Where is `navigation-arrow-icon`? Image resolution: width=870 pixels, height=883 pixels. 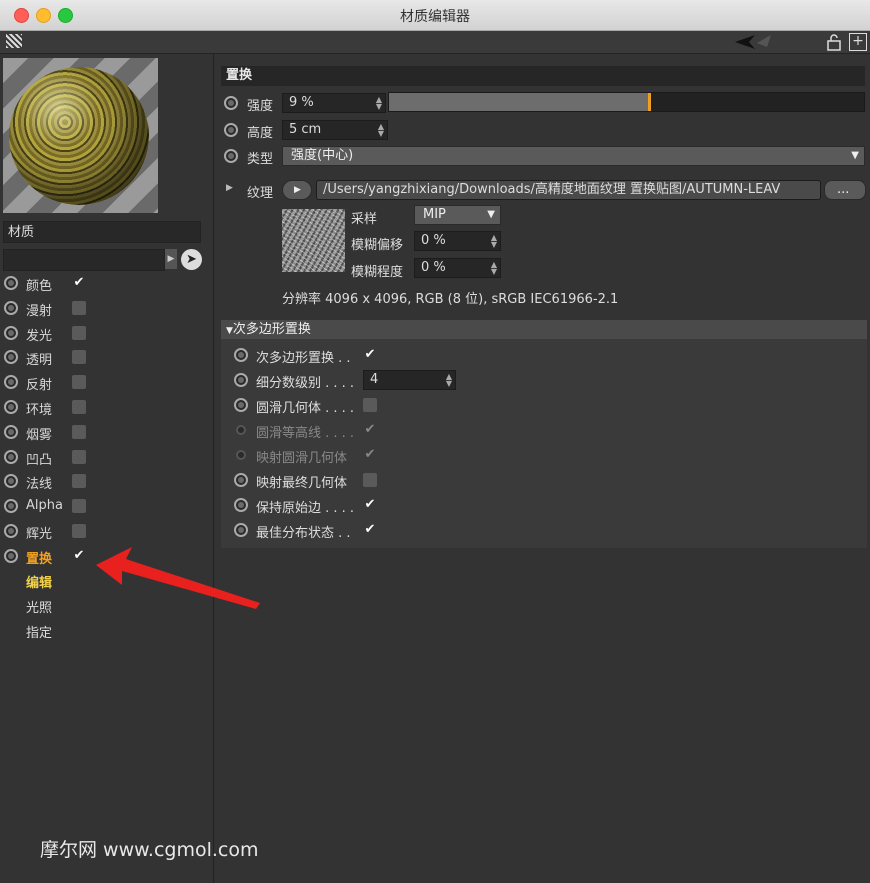 navigation-arrow-icon is located at coordinates (753, 42).